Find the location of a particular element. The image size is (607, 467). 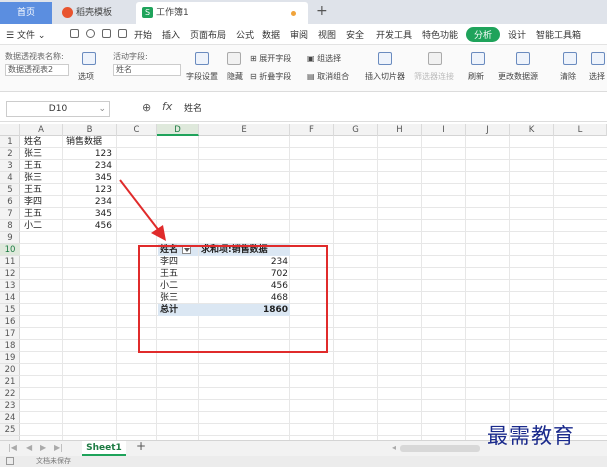

refresh-button: 刷新 is located at coordinates (476, 76).